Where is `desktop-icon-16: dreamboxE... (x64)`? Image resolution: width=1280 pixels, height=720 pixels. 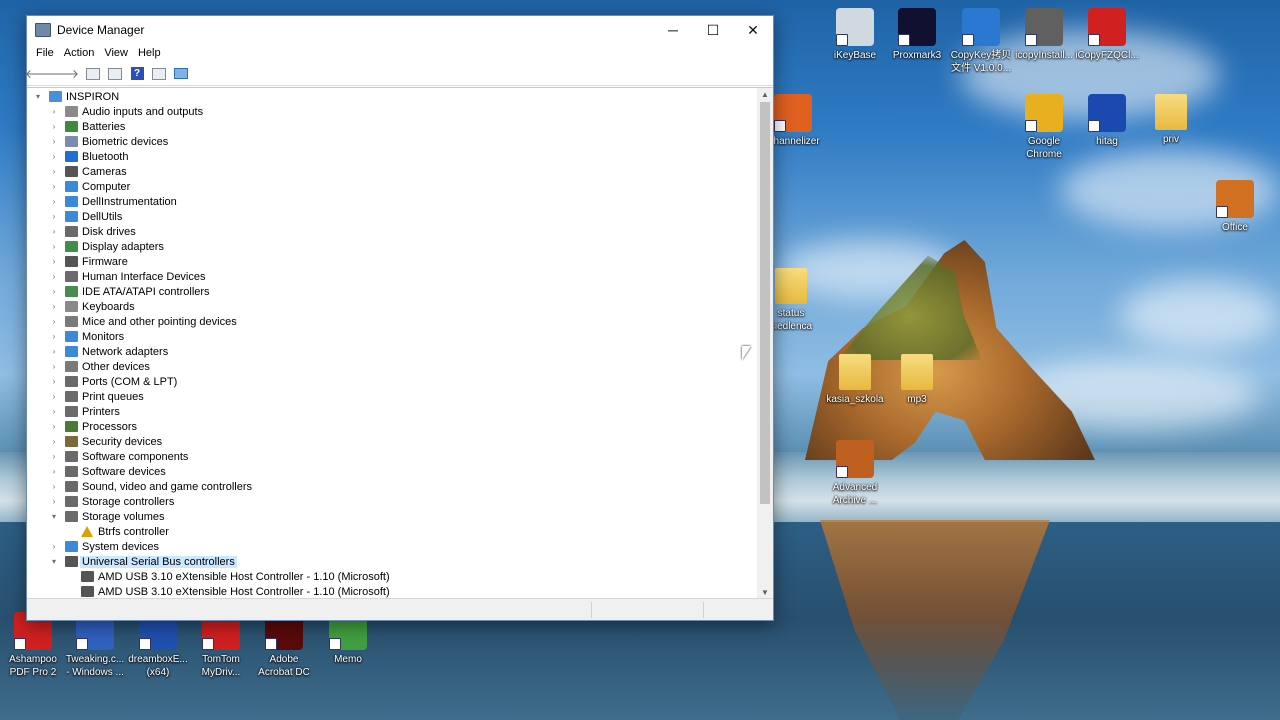 desktop-icon-16: dreamboxE... (x64) is located at coordinates (158, 645).